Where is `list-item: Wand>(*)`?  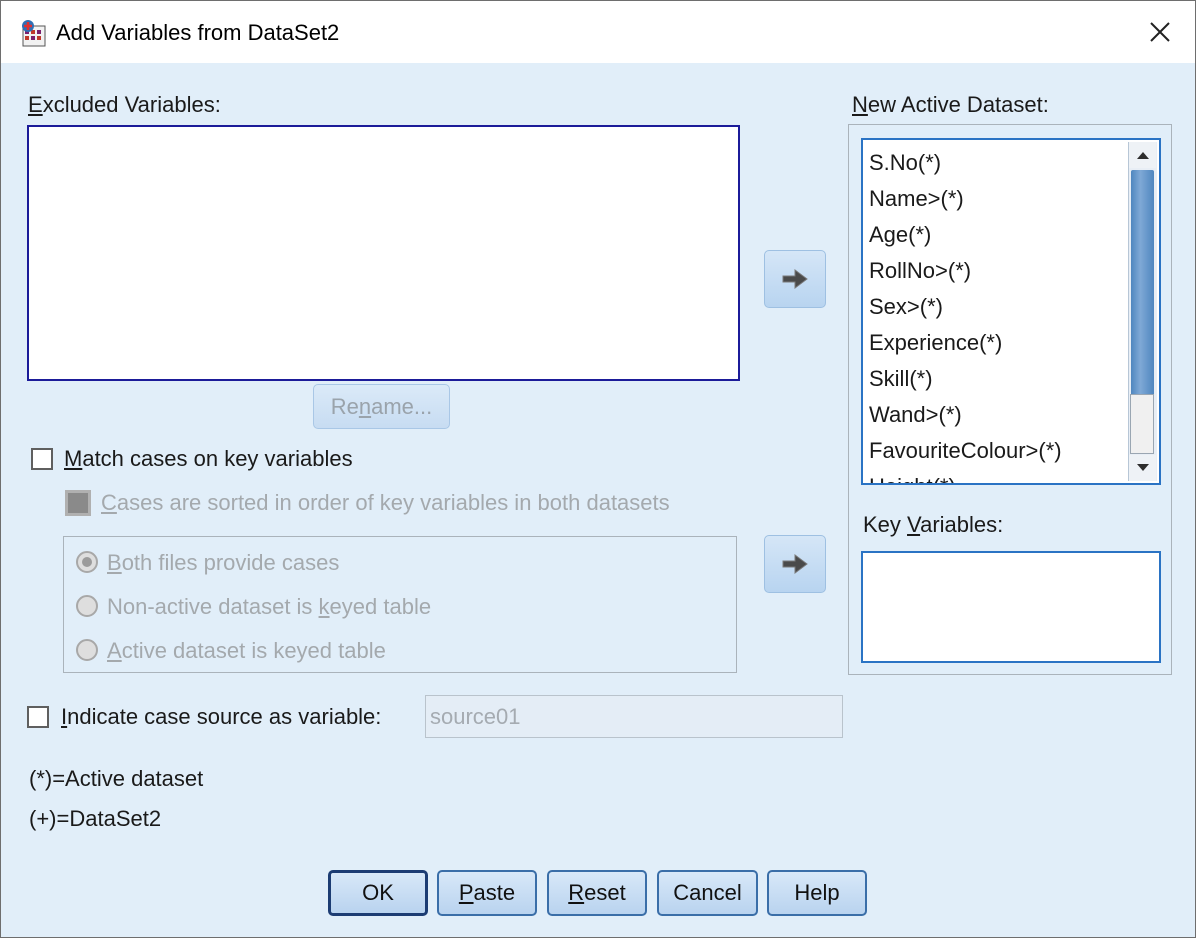 list-item: Wand>(*) is located at coordinates (965, 416).